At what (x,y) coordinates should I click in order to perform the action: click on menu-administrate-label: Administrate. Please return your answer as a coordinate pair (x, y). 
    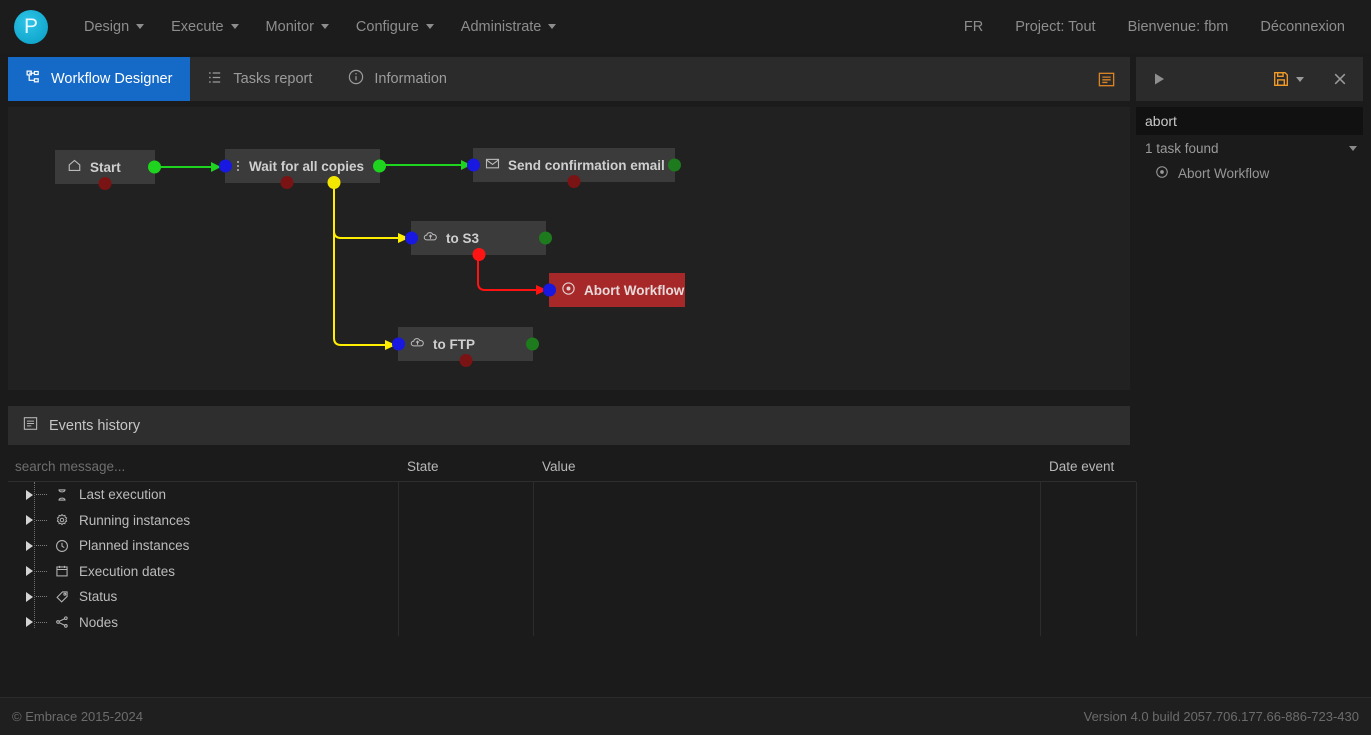
    Looking at the image, I should click on (501, 26).